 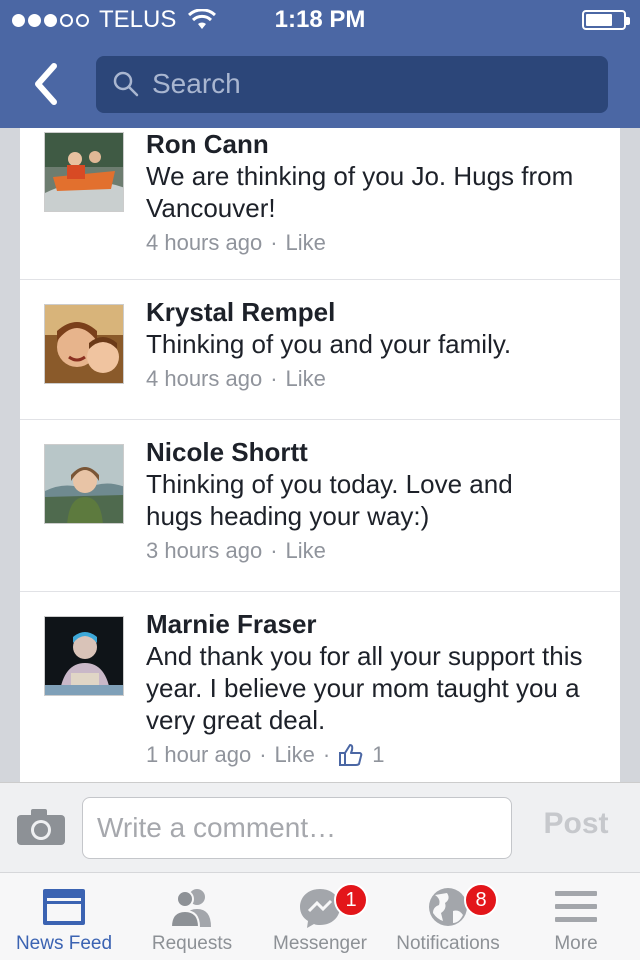 I want to click on nav-bar, so click(x=320, y=84).